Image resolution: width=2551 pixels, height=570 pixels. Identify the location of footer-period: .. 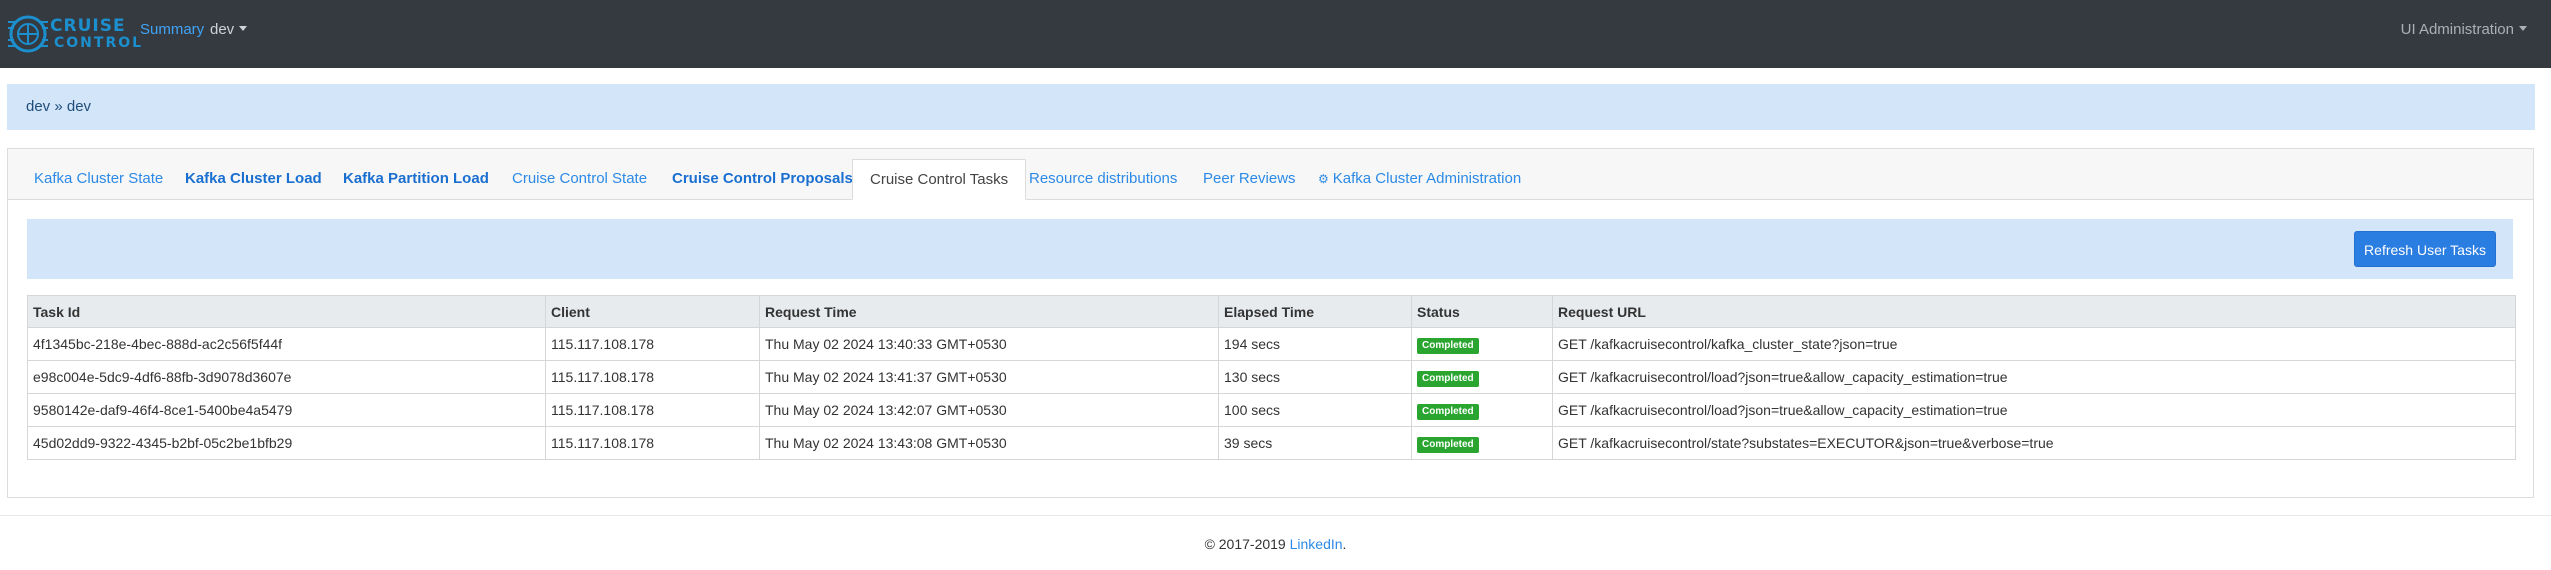
(1344, 544).